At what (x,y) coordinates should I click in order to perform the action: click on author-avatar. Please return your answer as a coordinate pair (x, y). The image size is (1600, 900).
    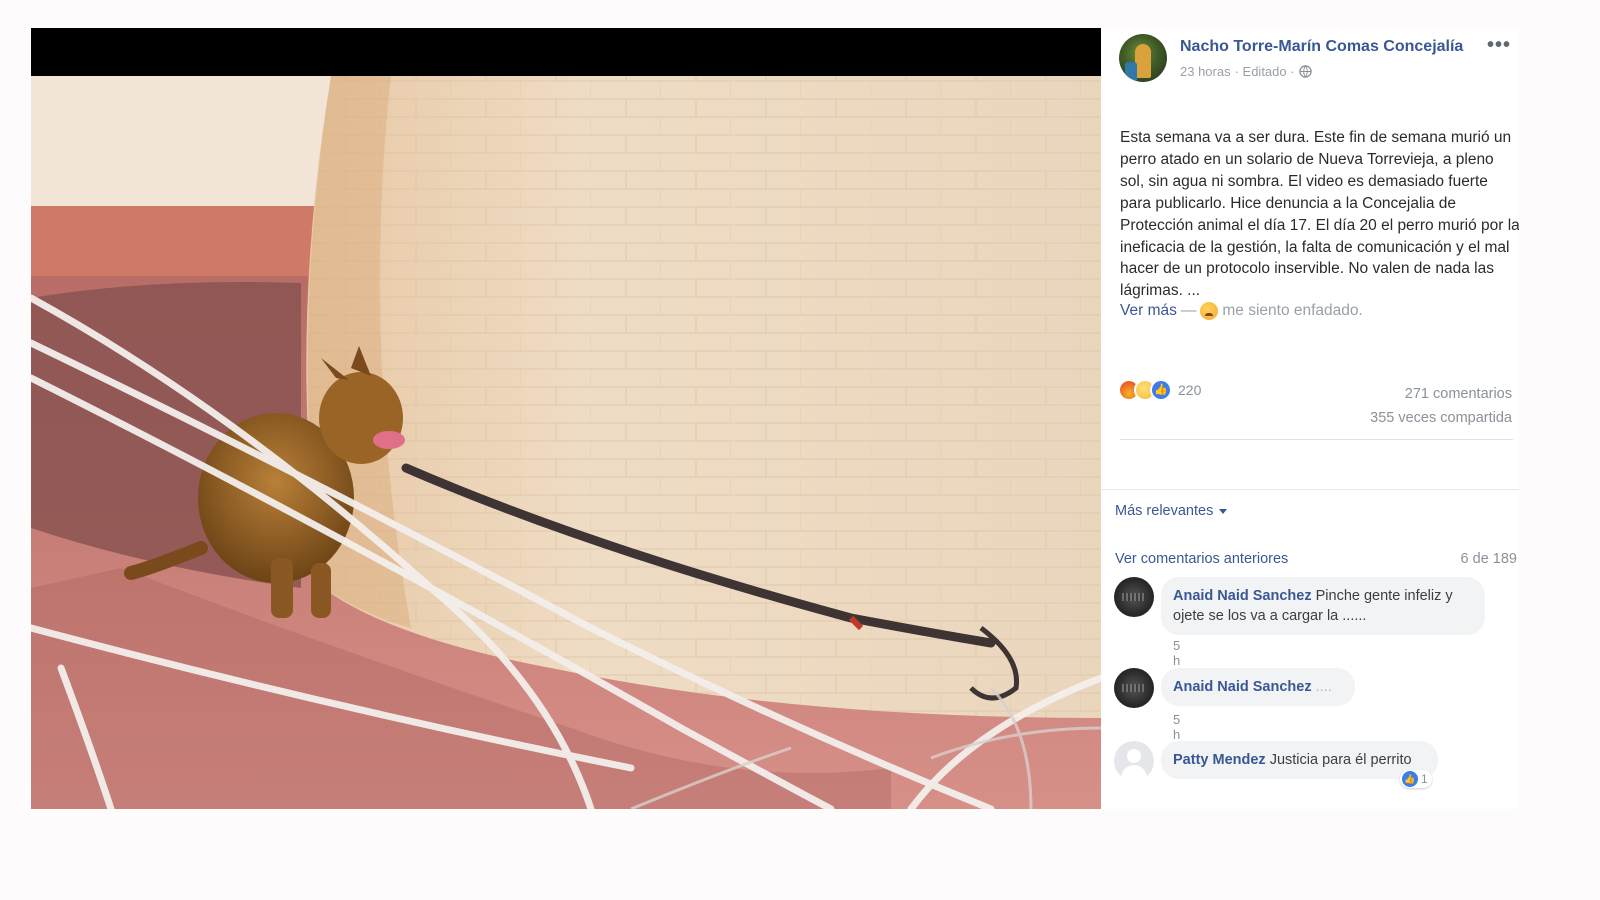
    Looking at the image, I should click on (1143, 58).